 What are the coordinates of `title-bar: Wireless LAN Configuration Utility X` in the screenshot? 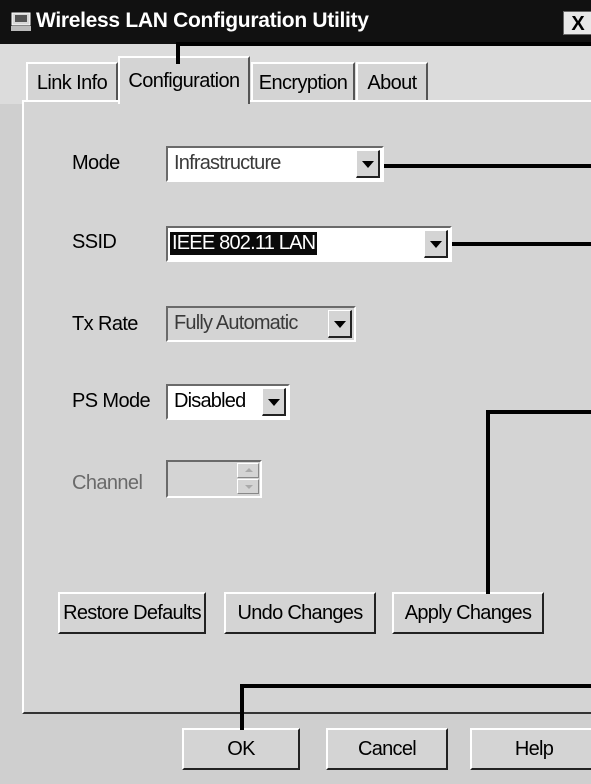 It's located at (295, 22).